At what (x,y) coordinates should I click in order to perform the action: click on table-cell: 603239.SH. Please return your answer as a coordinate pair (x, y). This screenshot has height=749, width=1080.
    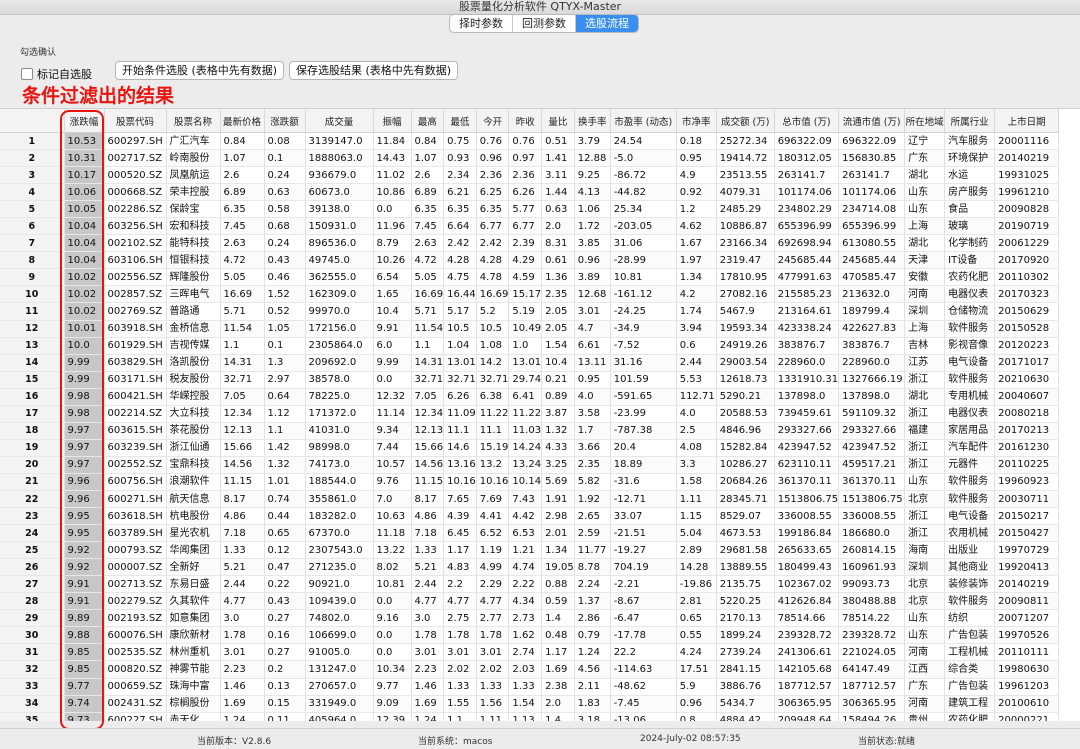
    Looking at the image, I should click on (135, 448).